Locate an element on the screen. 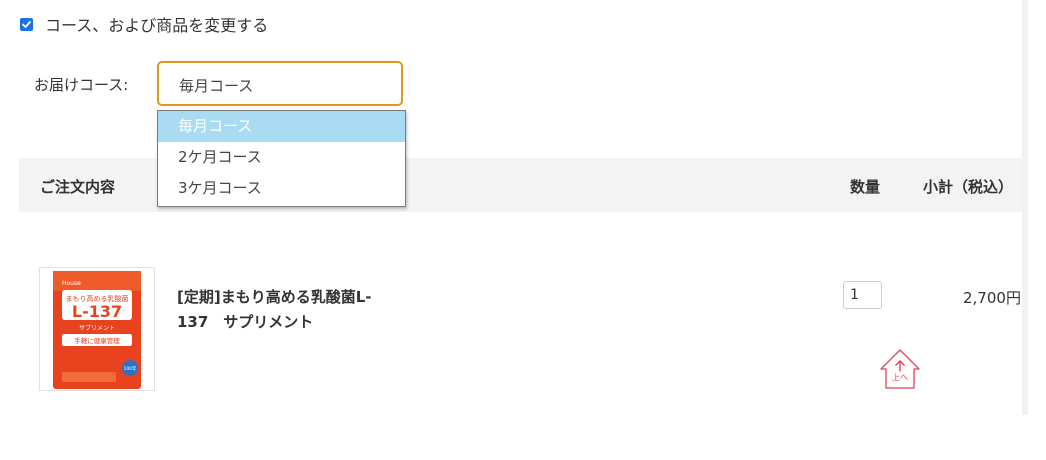 The width and height of the screenshot is (1046, 460). course-option-2months: 2ケ月コース is located at coordinates (281, 157).